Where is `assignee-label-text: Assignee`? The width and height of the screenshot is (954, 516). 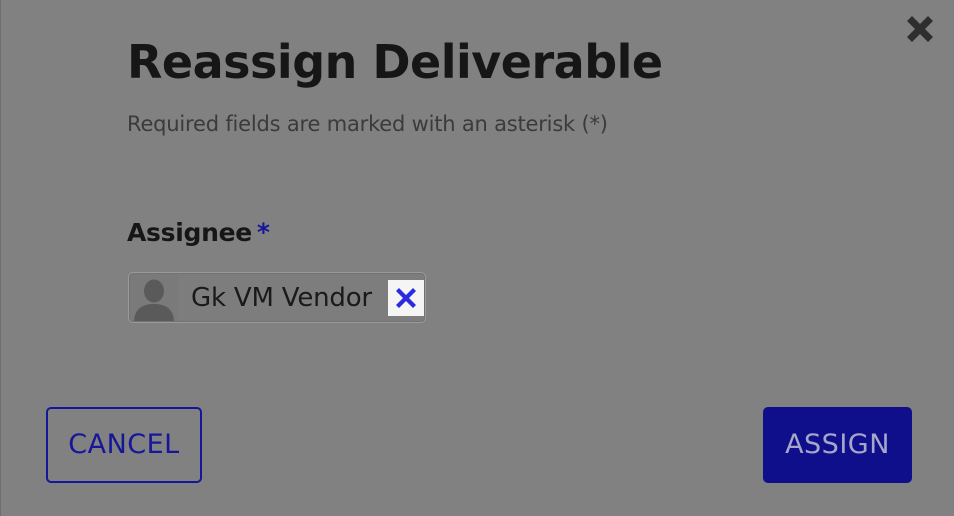
assignee-label-text: Assignee is located at coordinates (189, 232).